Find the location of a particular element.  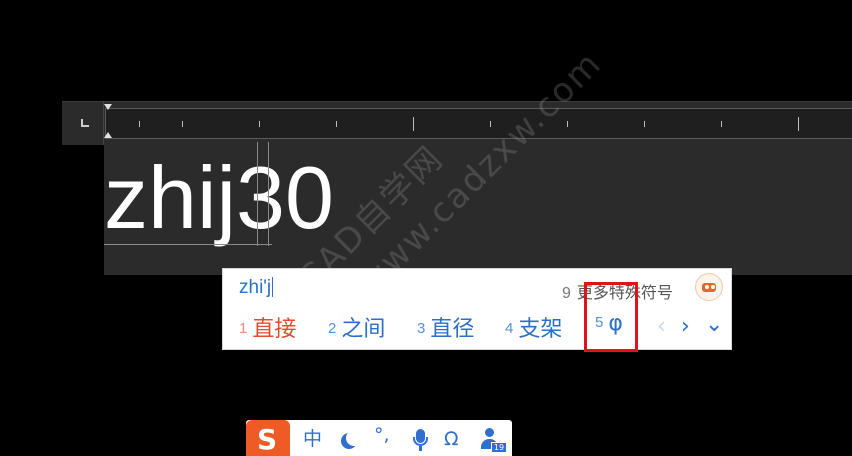

ime-status-bar: S 中 °, Ω 19 is located at coordinates (379, 438).